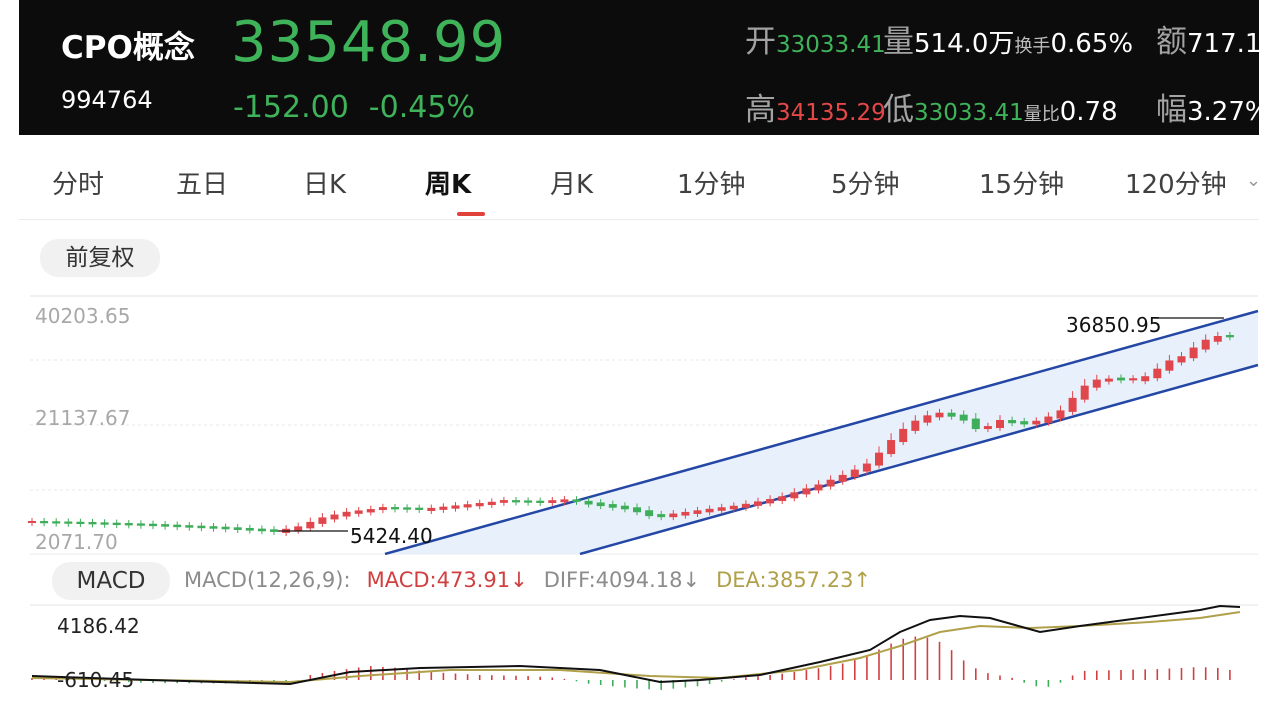 Image resolution: width=1280 pixels, height=725 pixels. What do you see at coordinates (324, 182) in the screenshot?
I see `tab-daily-k: 日K` at bounding box center [324, 182].